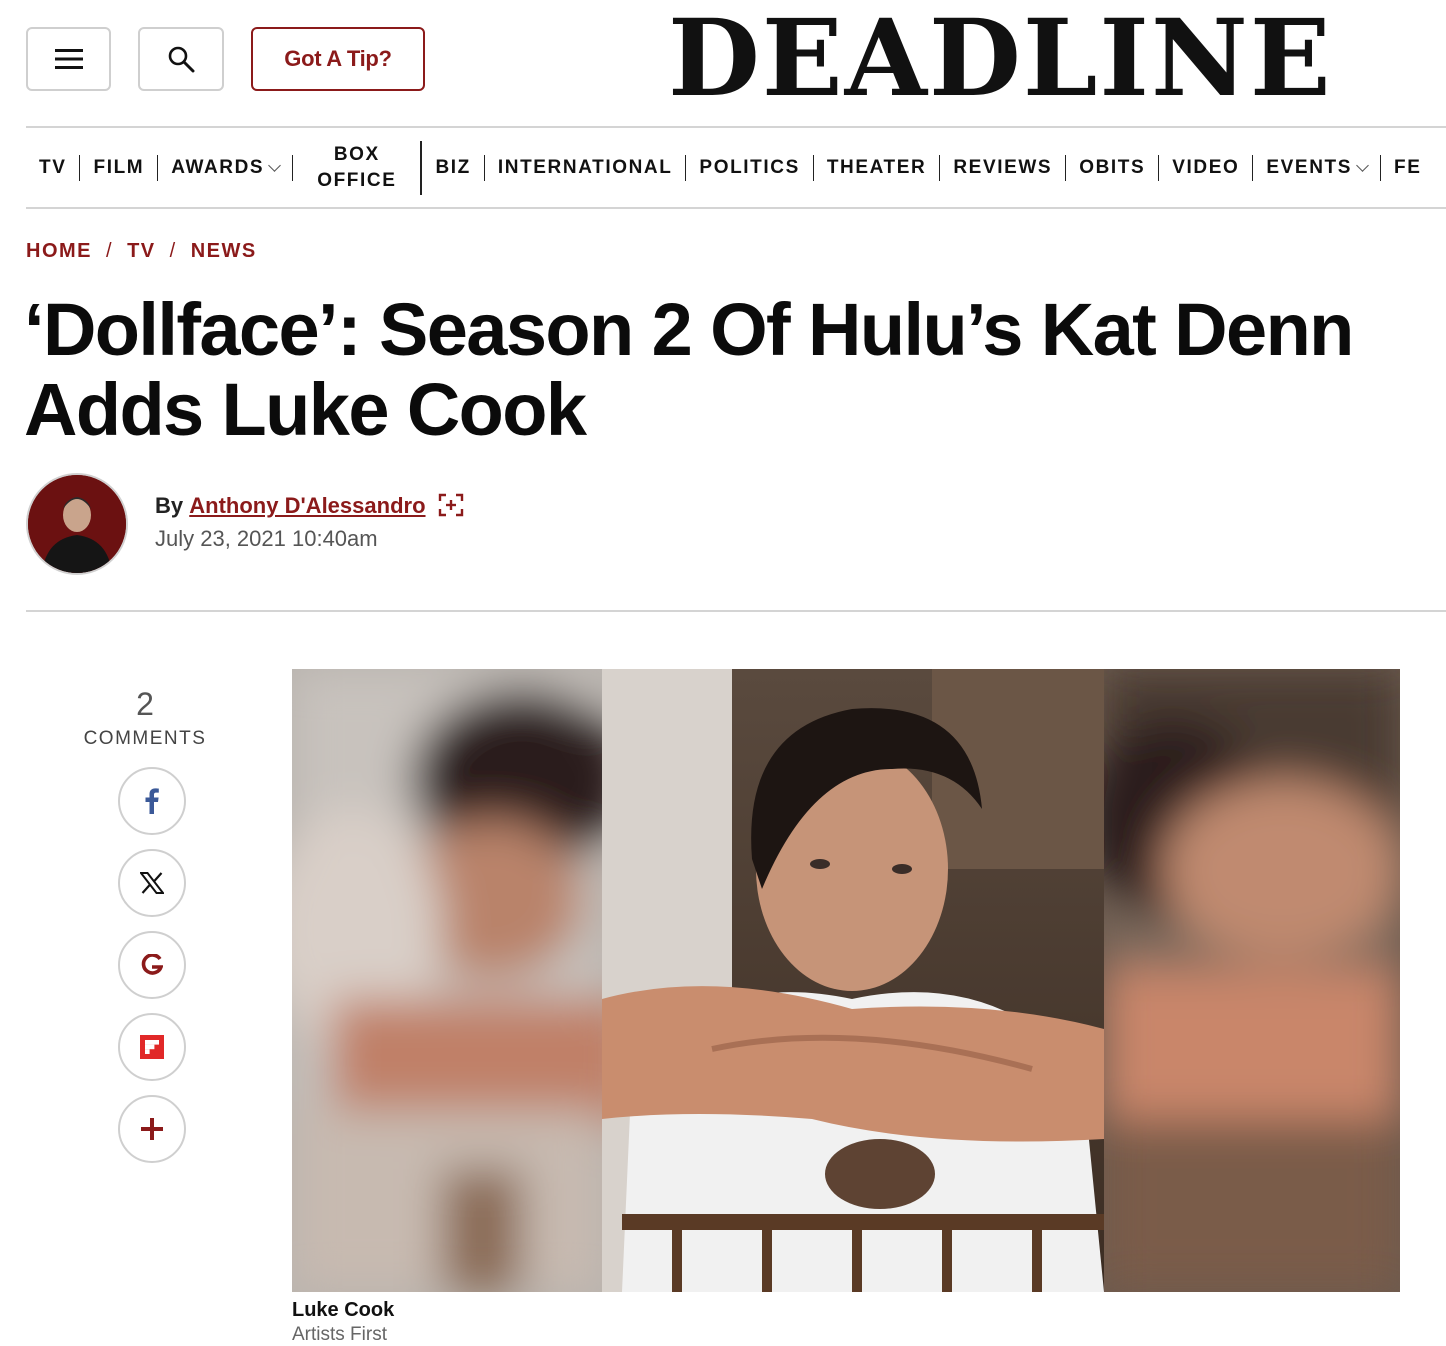  I want to click on nav-item-tv: TV, so click(52, 168).